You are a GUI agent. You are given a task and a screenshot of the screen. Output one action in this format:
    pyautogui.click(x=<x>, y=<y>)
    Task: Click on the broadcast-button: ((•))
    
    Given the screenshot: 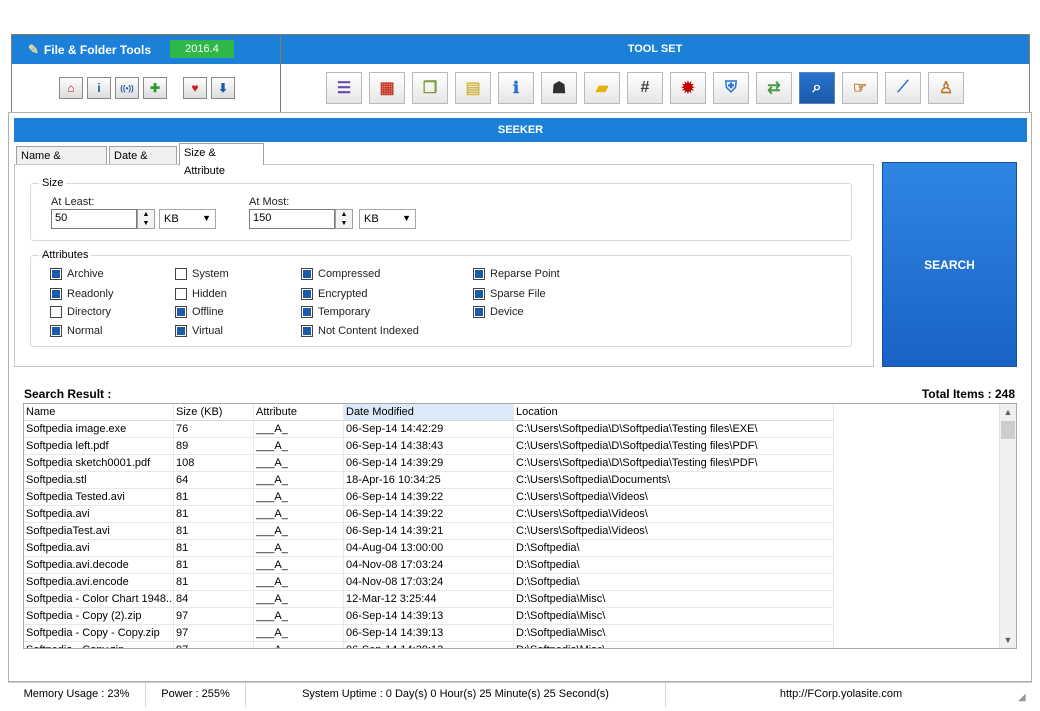 What is the action you would take?
    pyautogui.click(x=127, y=88)
    